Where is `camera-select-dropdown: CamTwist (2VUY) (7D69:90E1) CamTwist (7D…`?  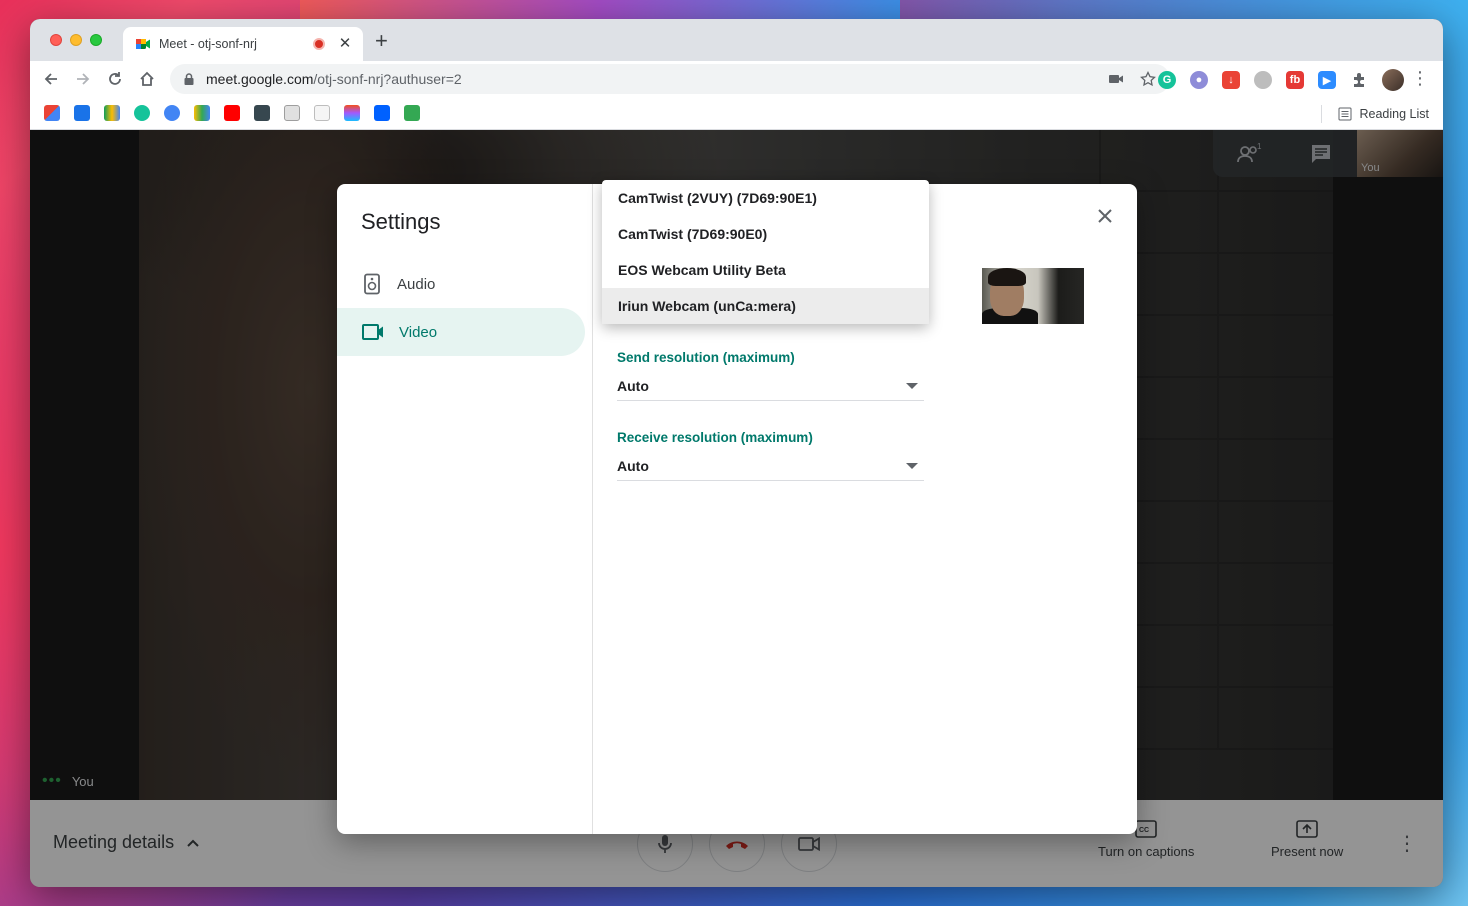
camera-select-dropdown: CamTwist (2VUY) (7D69:90E1) CamTwist (7D… is located at coordinates (765, 252).